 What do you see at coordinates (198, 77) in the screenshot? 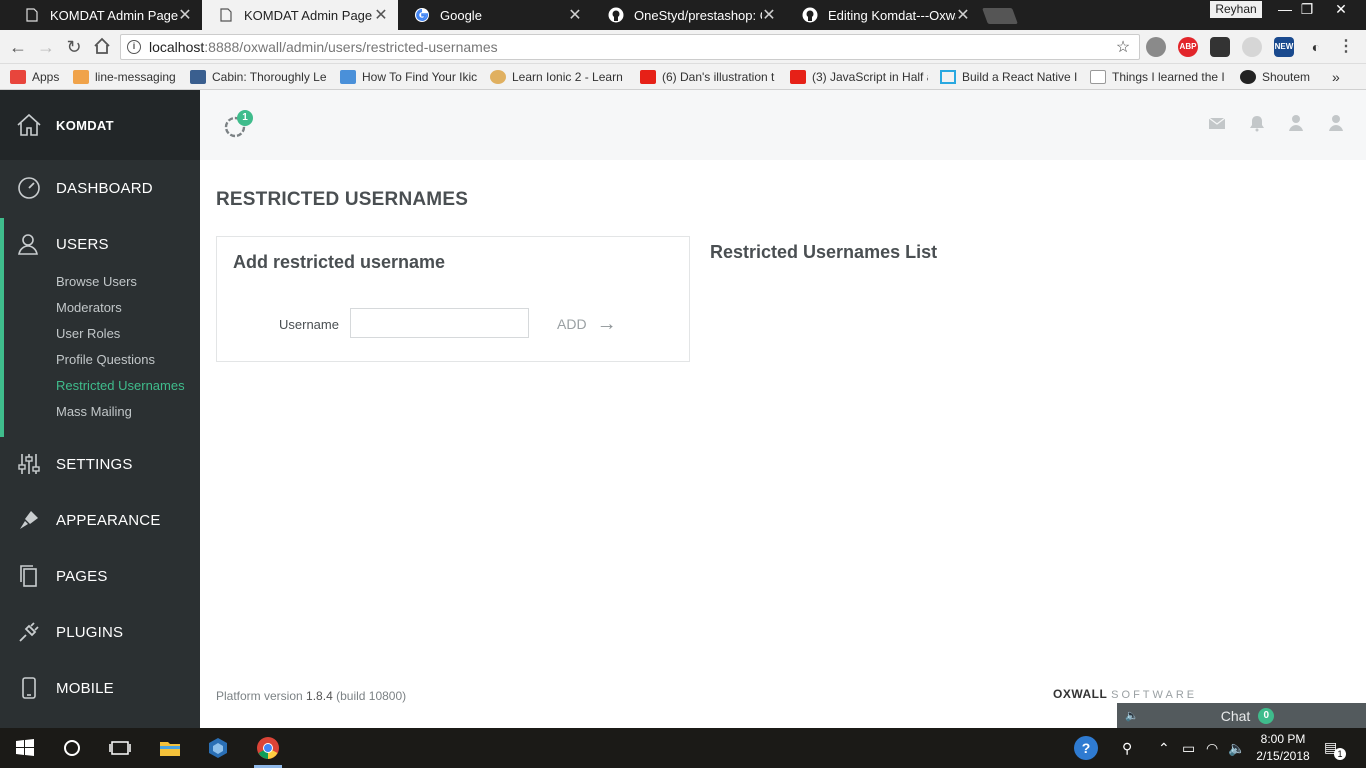
I see `ship-icon` at bounding box center [198, 77].